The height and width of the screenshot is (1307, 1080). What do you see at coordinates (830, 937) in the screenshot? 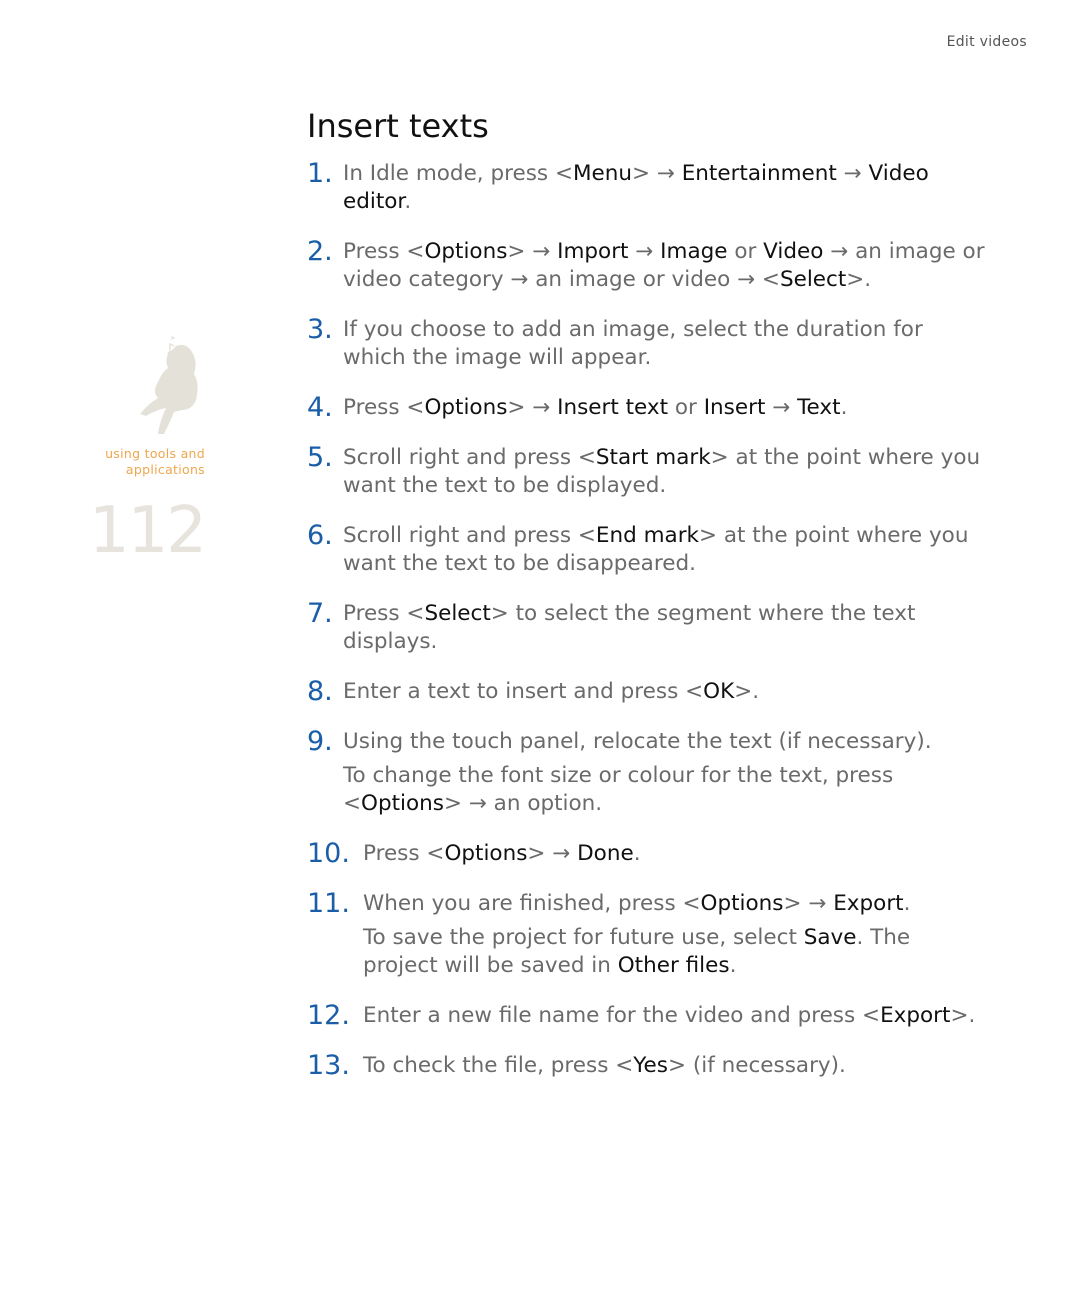
I see `ui-term: Save` at bounding box center [830, 937].